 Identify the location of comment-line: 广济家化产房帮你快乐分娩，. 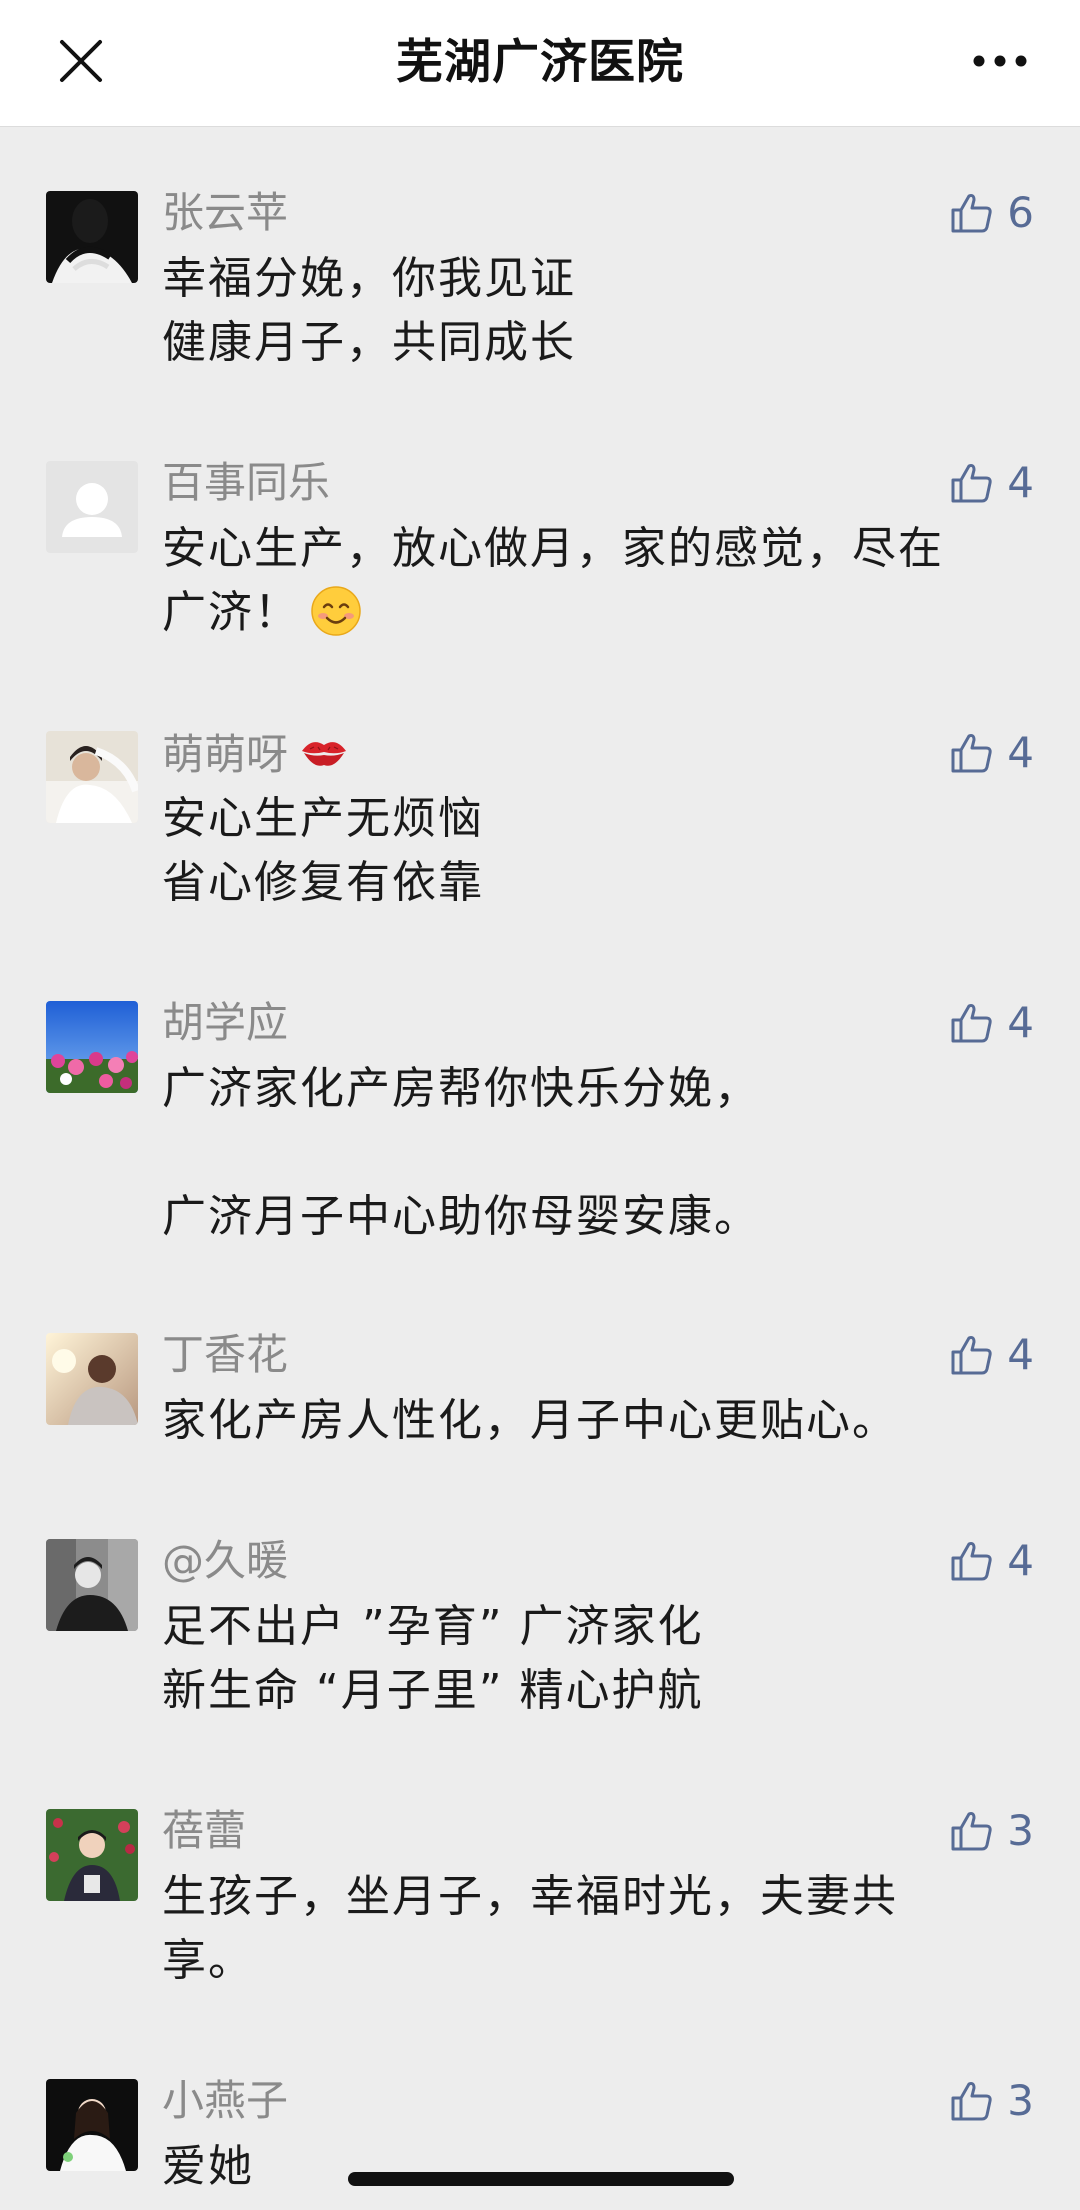
(461, 1088).